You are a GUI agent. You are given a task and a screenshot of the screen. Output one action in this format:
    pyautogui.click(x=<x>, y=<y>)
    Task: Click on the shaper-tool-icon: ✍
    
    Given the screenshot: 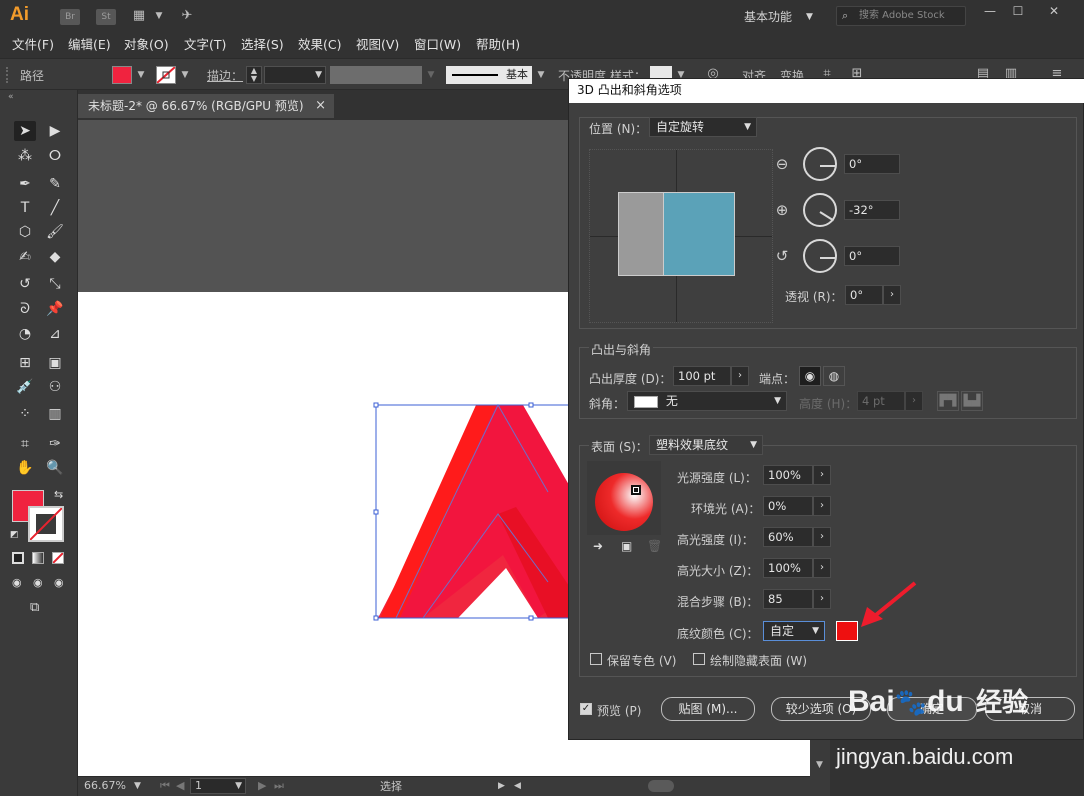 What is the action you would take?
    pyautogui.click(x=25, y=257)
    